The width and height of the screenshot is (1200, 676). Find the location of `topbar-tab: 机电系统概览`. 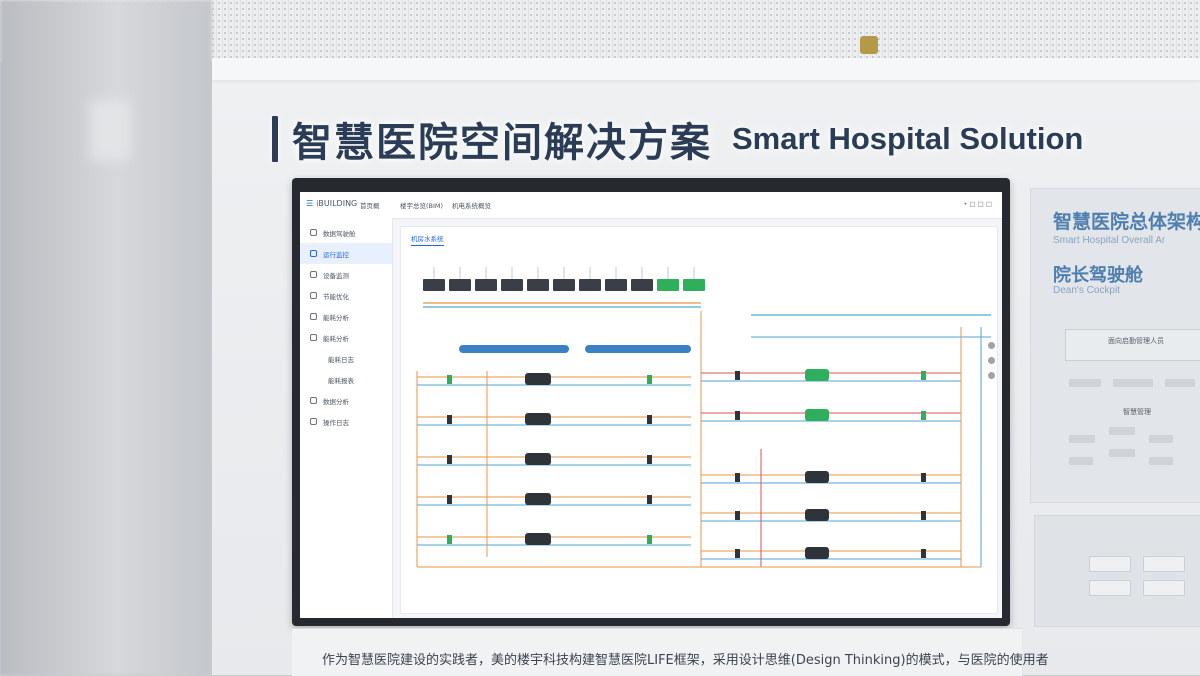

topbar-tab: 机电系统概览 is located at coordinates (471, 205).